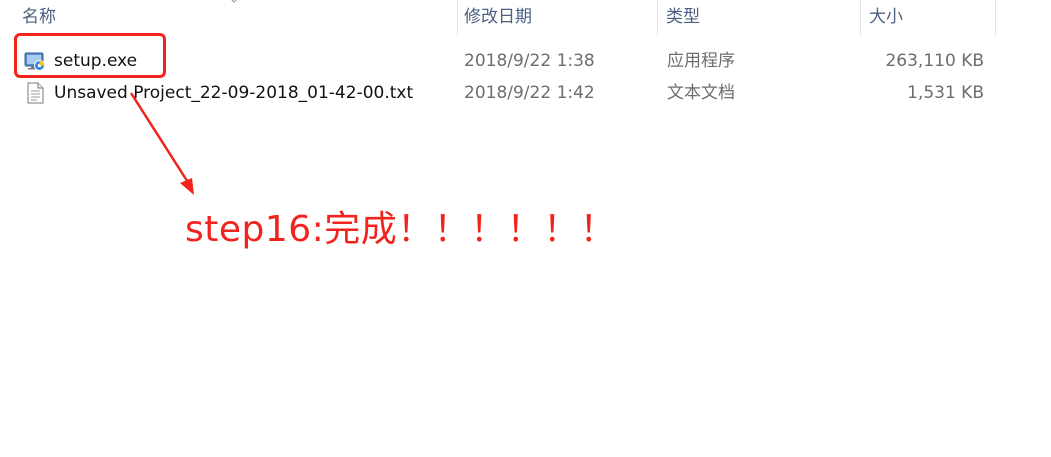 Image resolution: width=1051 pixels, height=457 pixels. What do you see at coordinates (929, 18) in the screenshot?
I see `column-header-size: 大小` at bounding box center [929, 18].